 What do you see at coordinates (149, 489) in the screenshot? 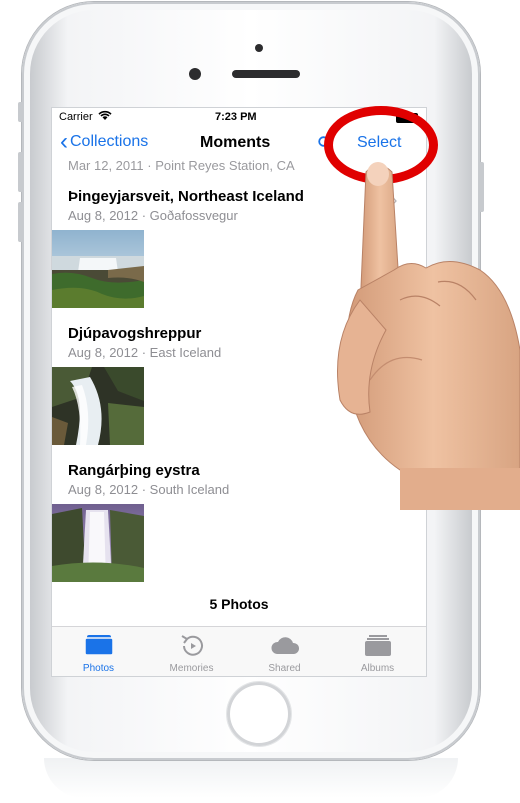
I see `moment-subtitle: Aug 8, 2012 · South Iceland` at bounding box center [149, 489].